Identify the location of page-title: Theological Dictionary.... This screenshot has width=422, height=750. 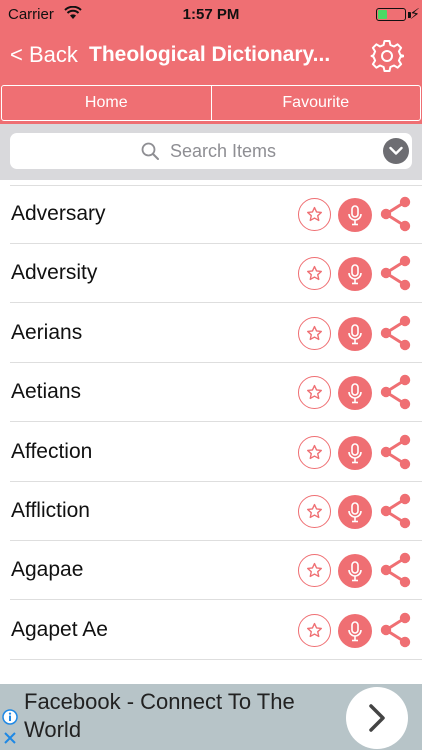
(210, 54).